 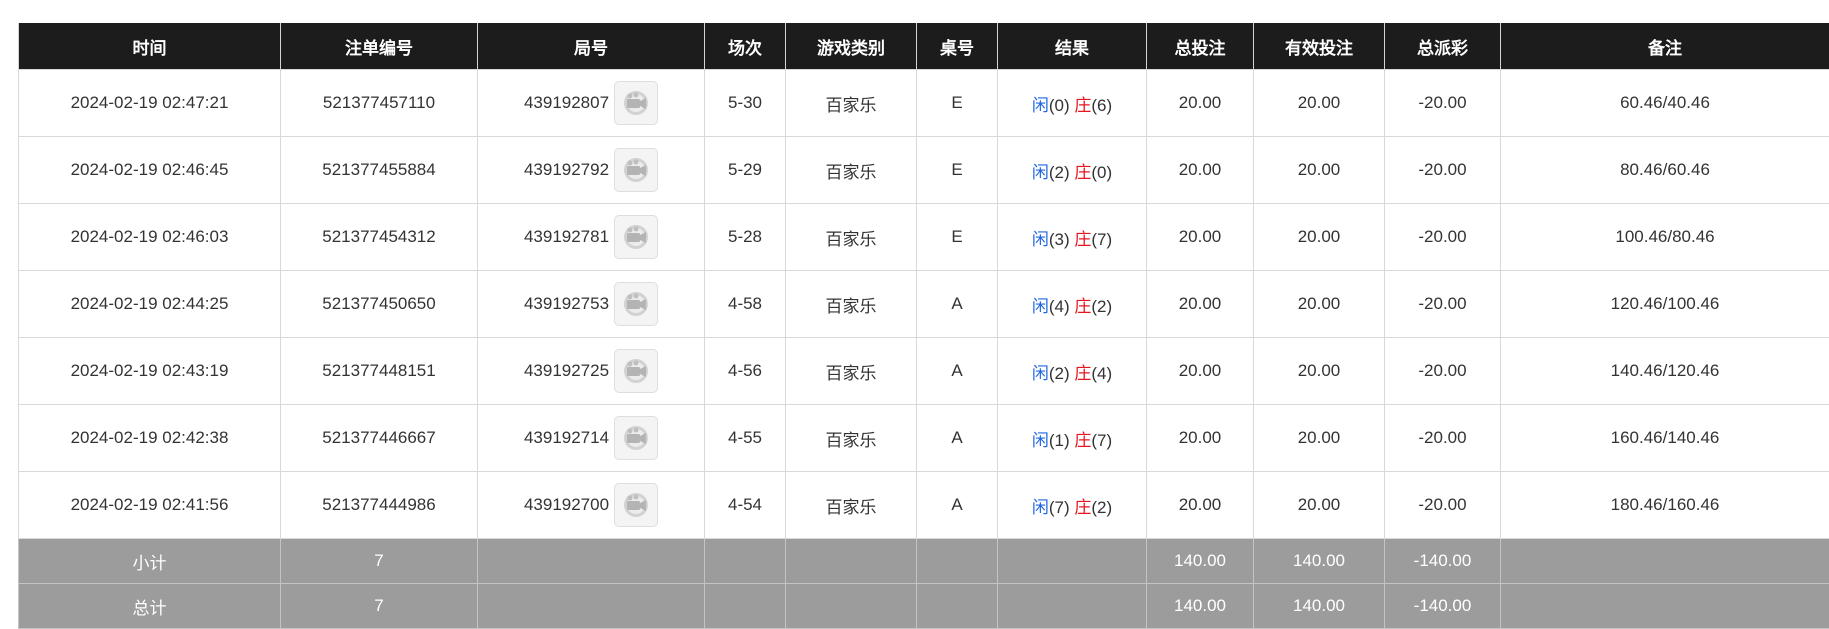 What do you see at coordinates (566, 237) in the screenshot?
I see `round-no-text: 439192781` at bounding box center [566, 237].